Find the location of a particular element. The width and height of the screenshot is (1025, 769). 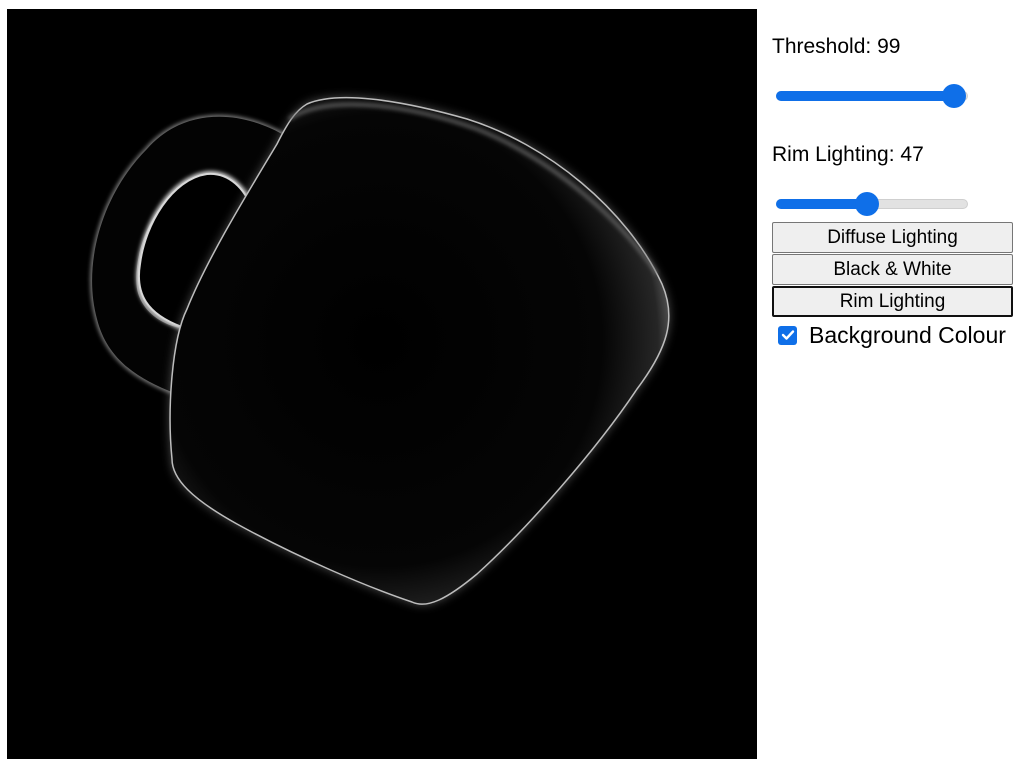

rim-lighting-slider-fill is located at coordinates (821, 204).